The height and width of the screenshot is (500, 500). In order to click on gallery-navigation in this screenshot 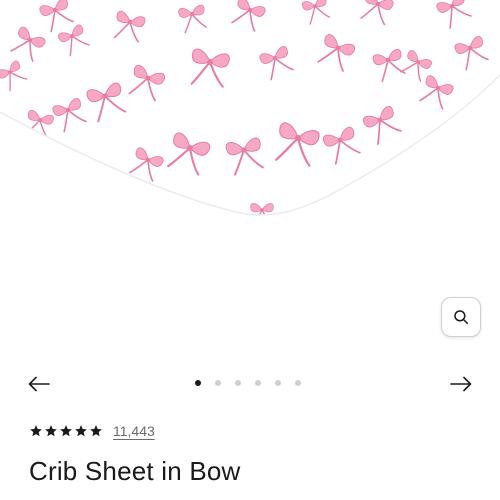, I will do `click(250, 384)`.